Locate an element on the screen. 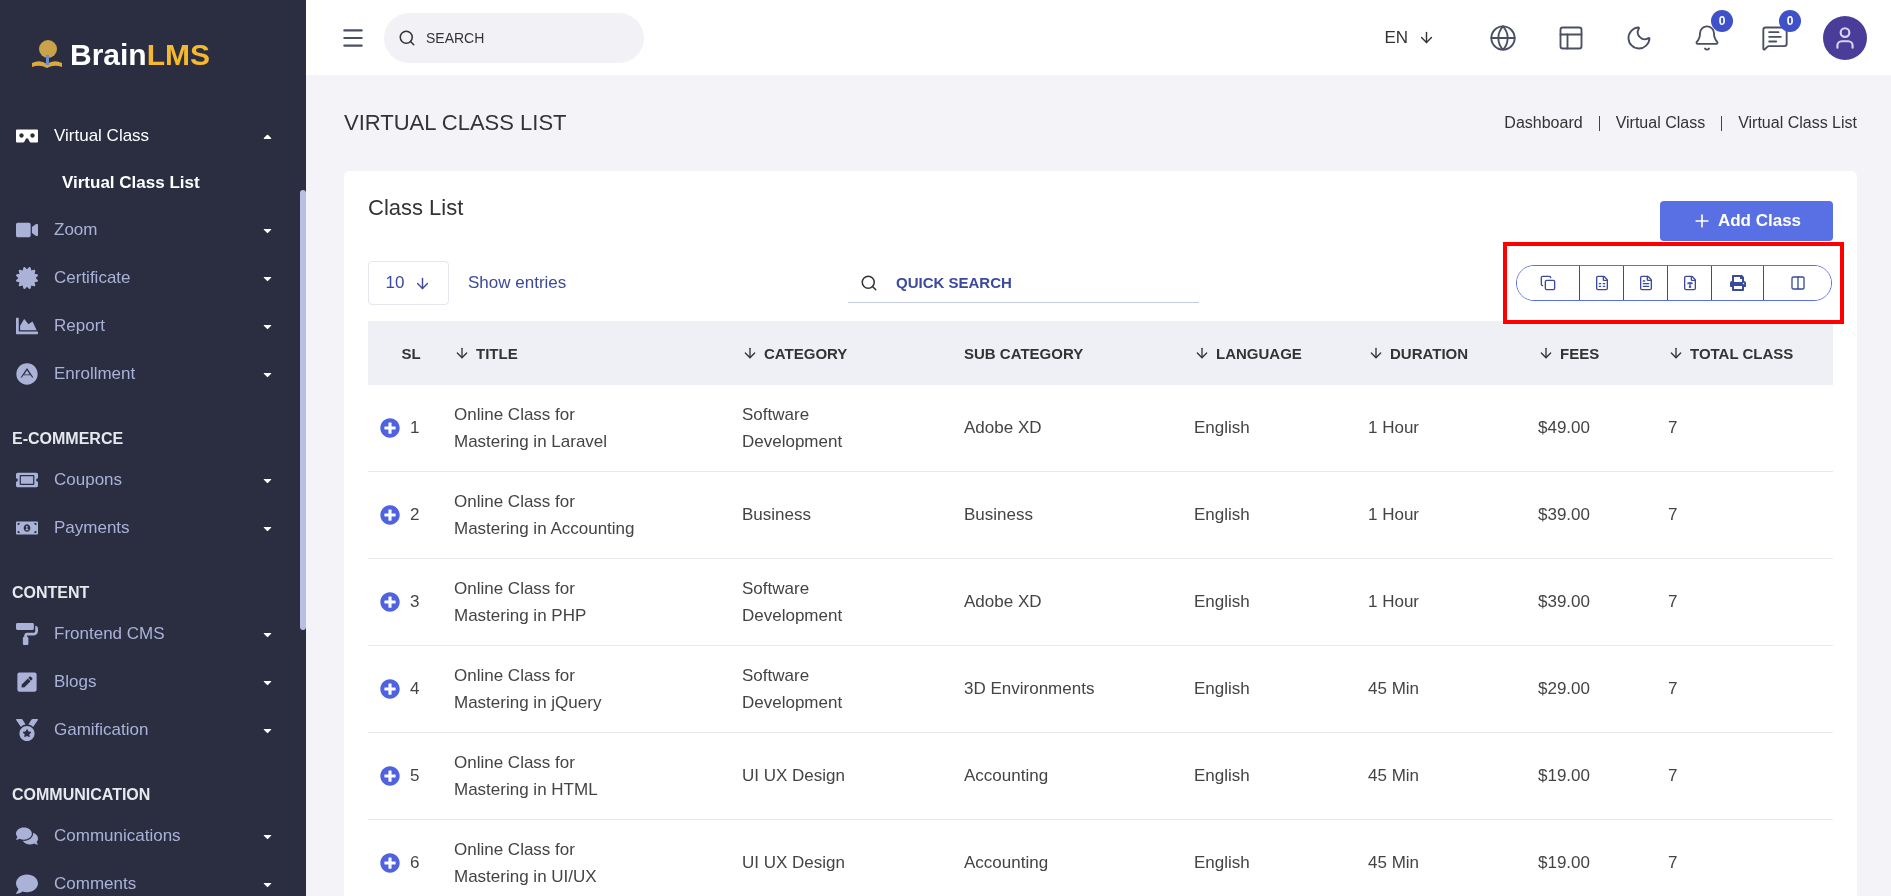 The height and width of the screenshot is (896, 1891). sidebar-item: Report is located at coordinates (147, 326).